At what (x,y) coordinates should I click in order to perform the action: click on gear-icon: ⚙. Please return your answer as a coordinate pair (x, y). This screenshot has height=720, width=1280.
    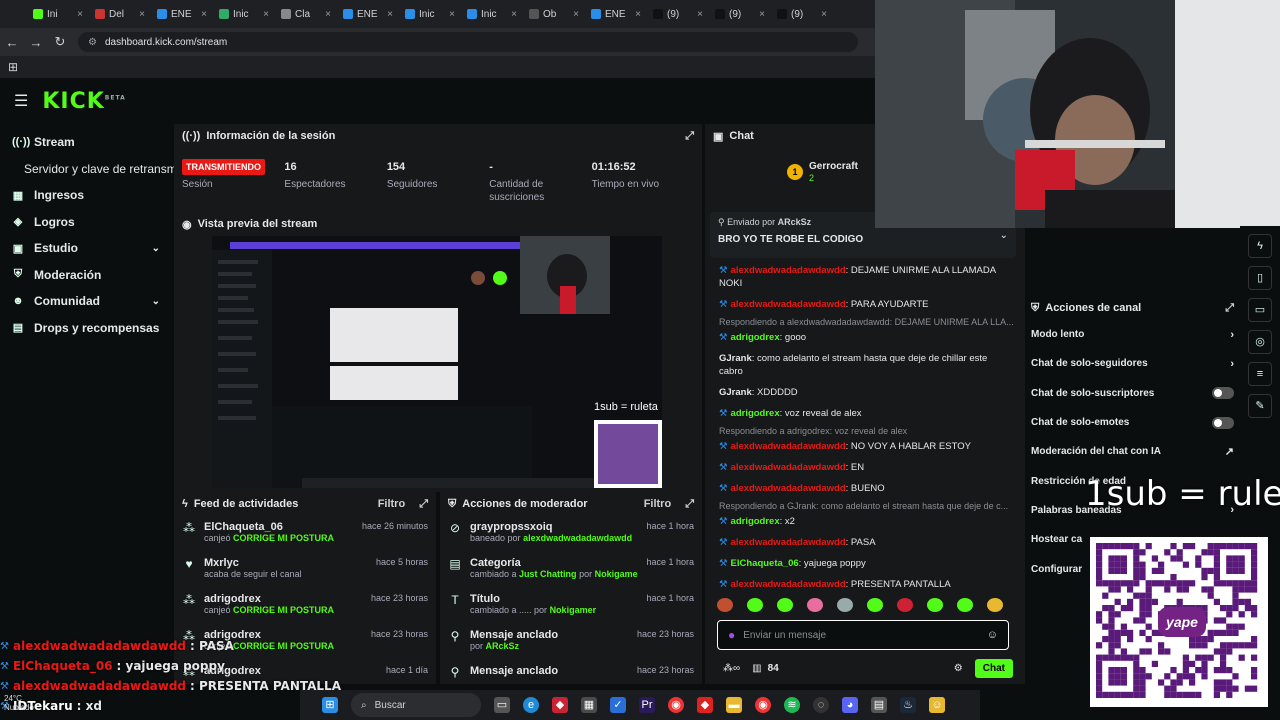
    Looking at the image, I should click on (958, 668).